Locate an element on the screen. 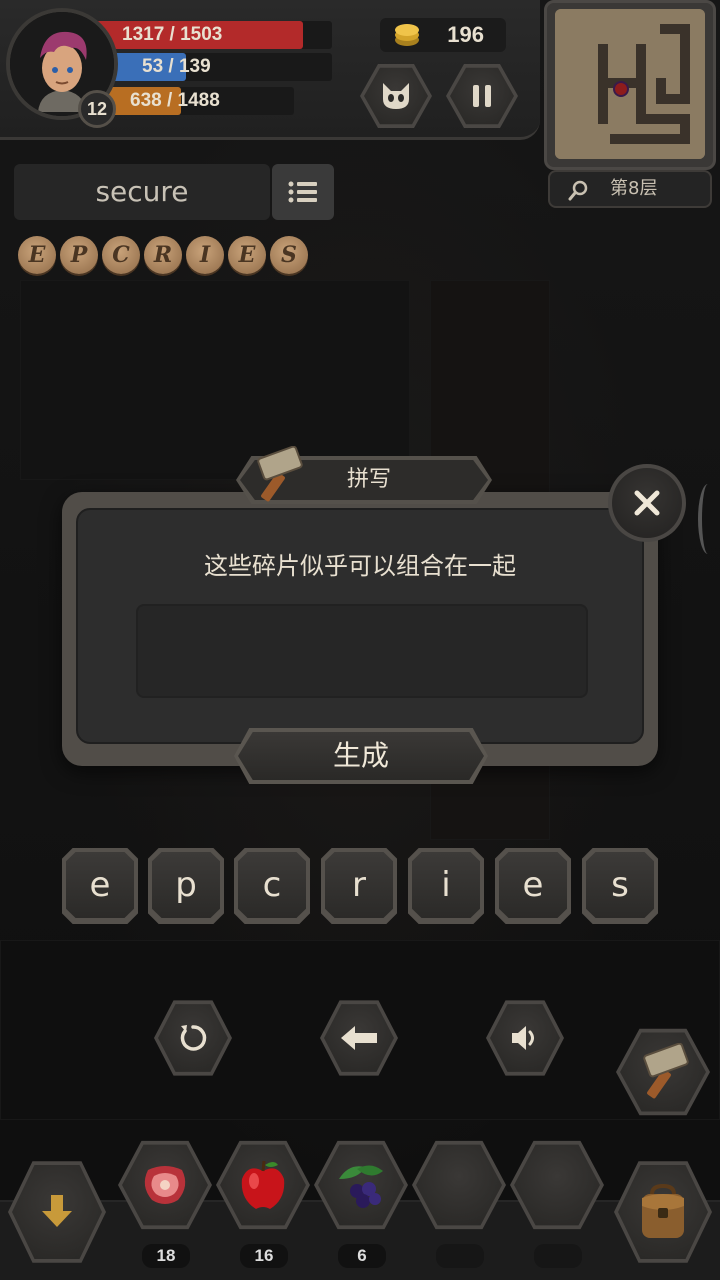 The image size is (720, 1280). berries-icon is located at coordinates (361, 1186).